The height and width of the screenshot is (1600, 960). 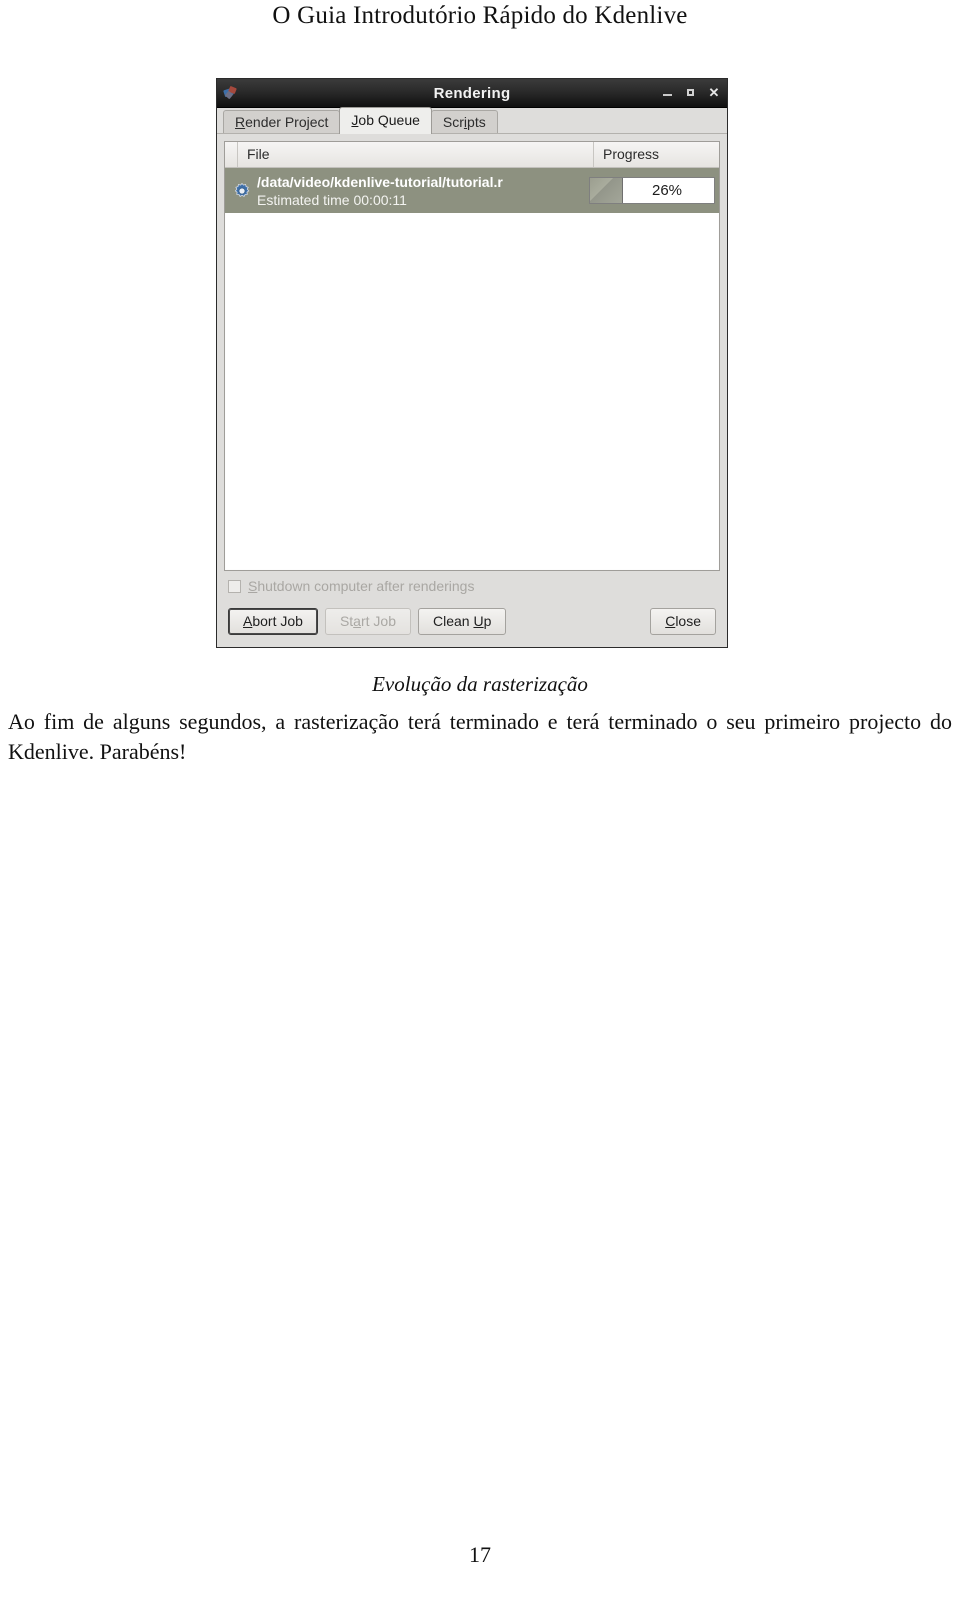 I want to click on close-button-label: lose, so click(x=688, y=620).